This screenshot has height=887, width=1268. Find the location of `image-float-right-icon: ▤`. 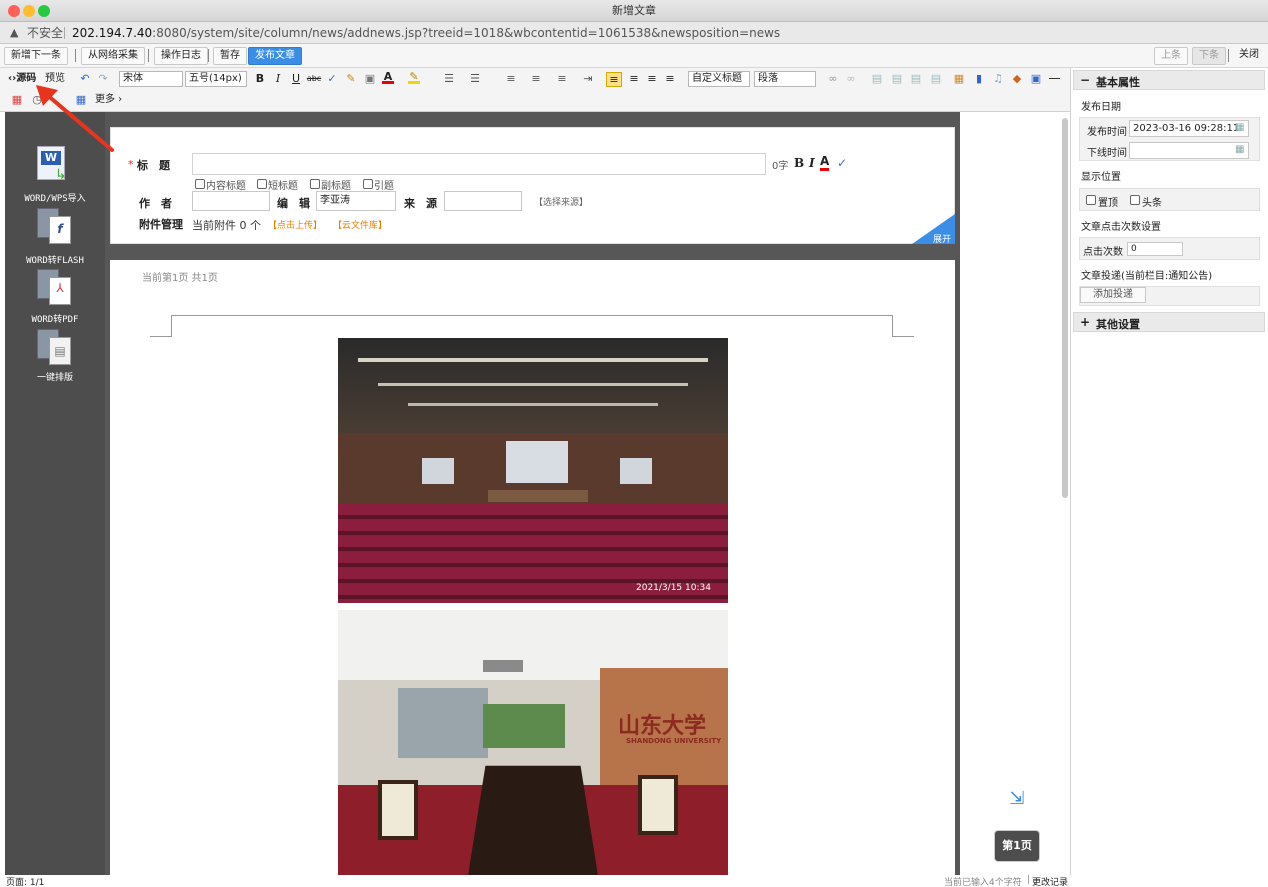

image-float-right-icon: ▤ is located at coordinates (897, 79).